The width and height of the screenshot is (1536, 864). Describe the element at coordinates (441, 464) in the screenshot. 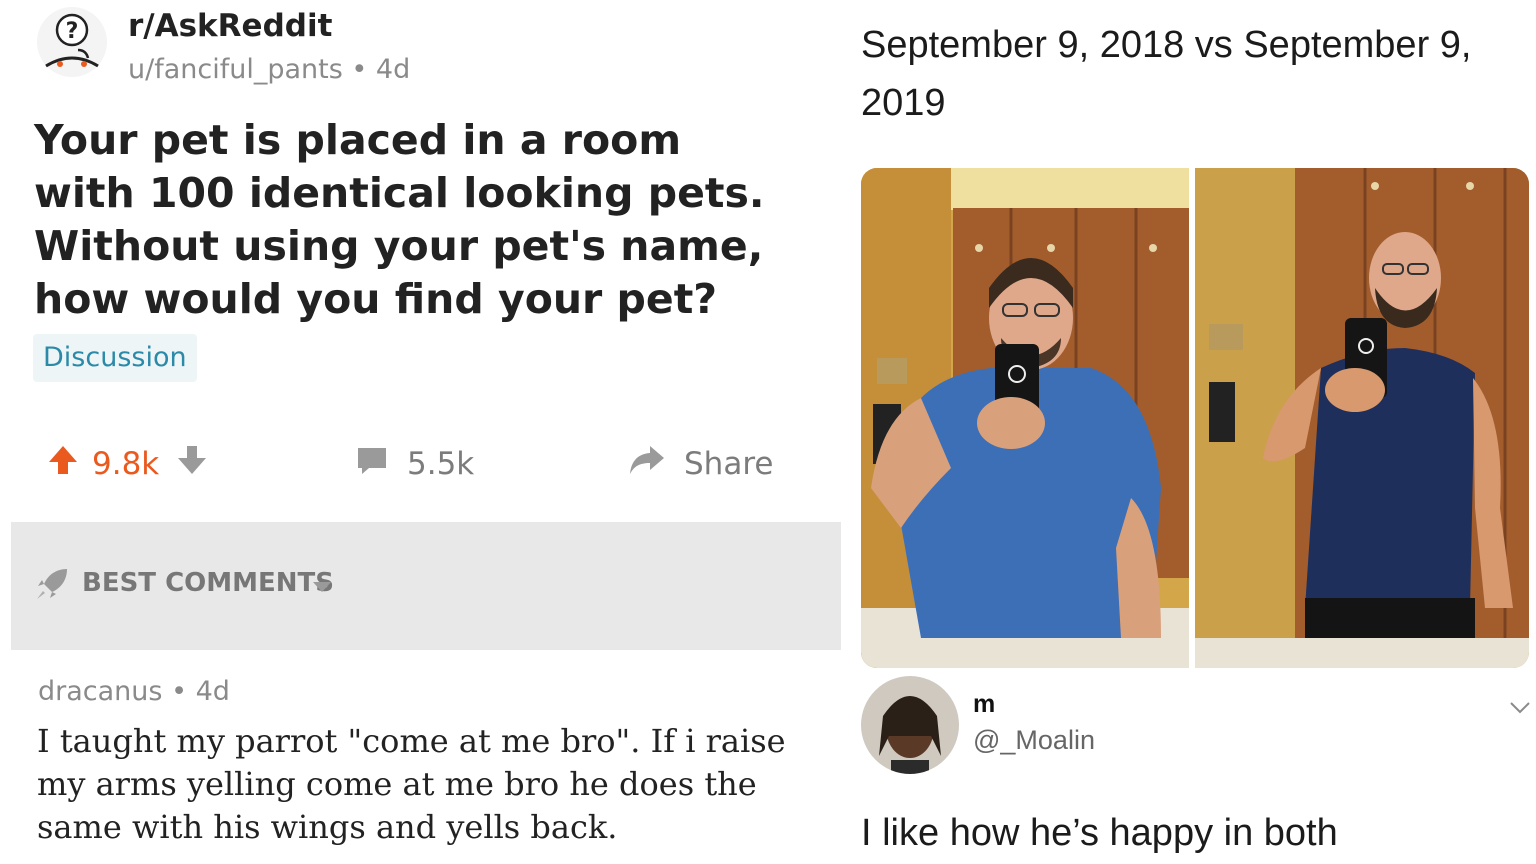

I see `comment-count: 5.5k` at that location.